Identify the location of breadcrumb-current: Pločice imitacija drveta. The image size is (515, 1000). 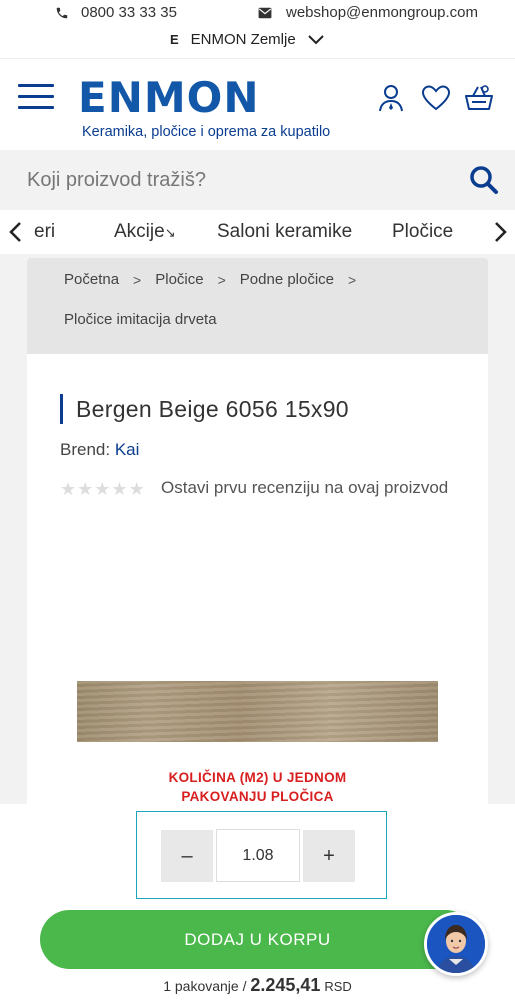
(140, 319).